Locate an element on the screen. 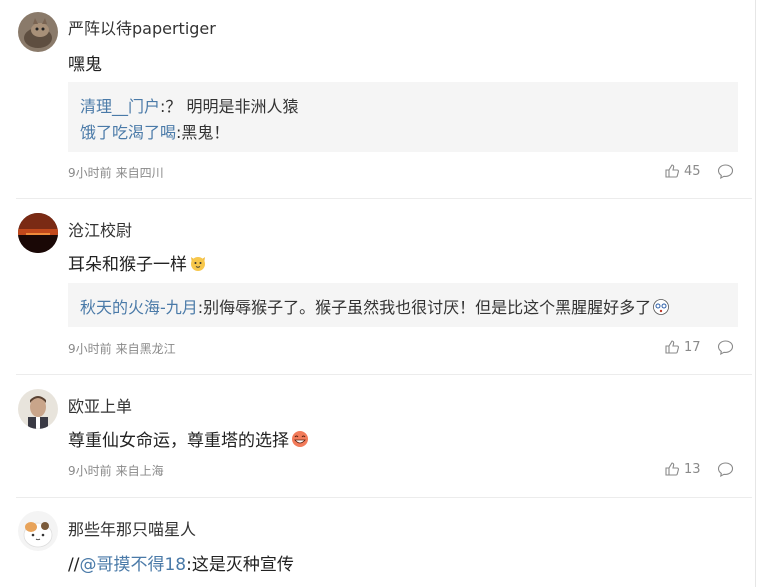 This screenshot has width=776, height=587. comment-text-content: 尊重仙女命运，尊重塔的选择 is located at coordinates (178, 441).